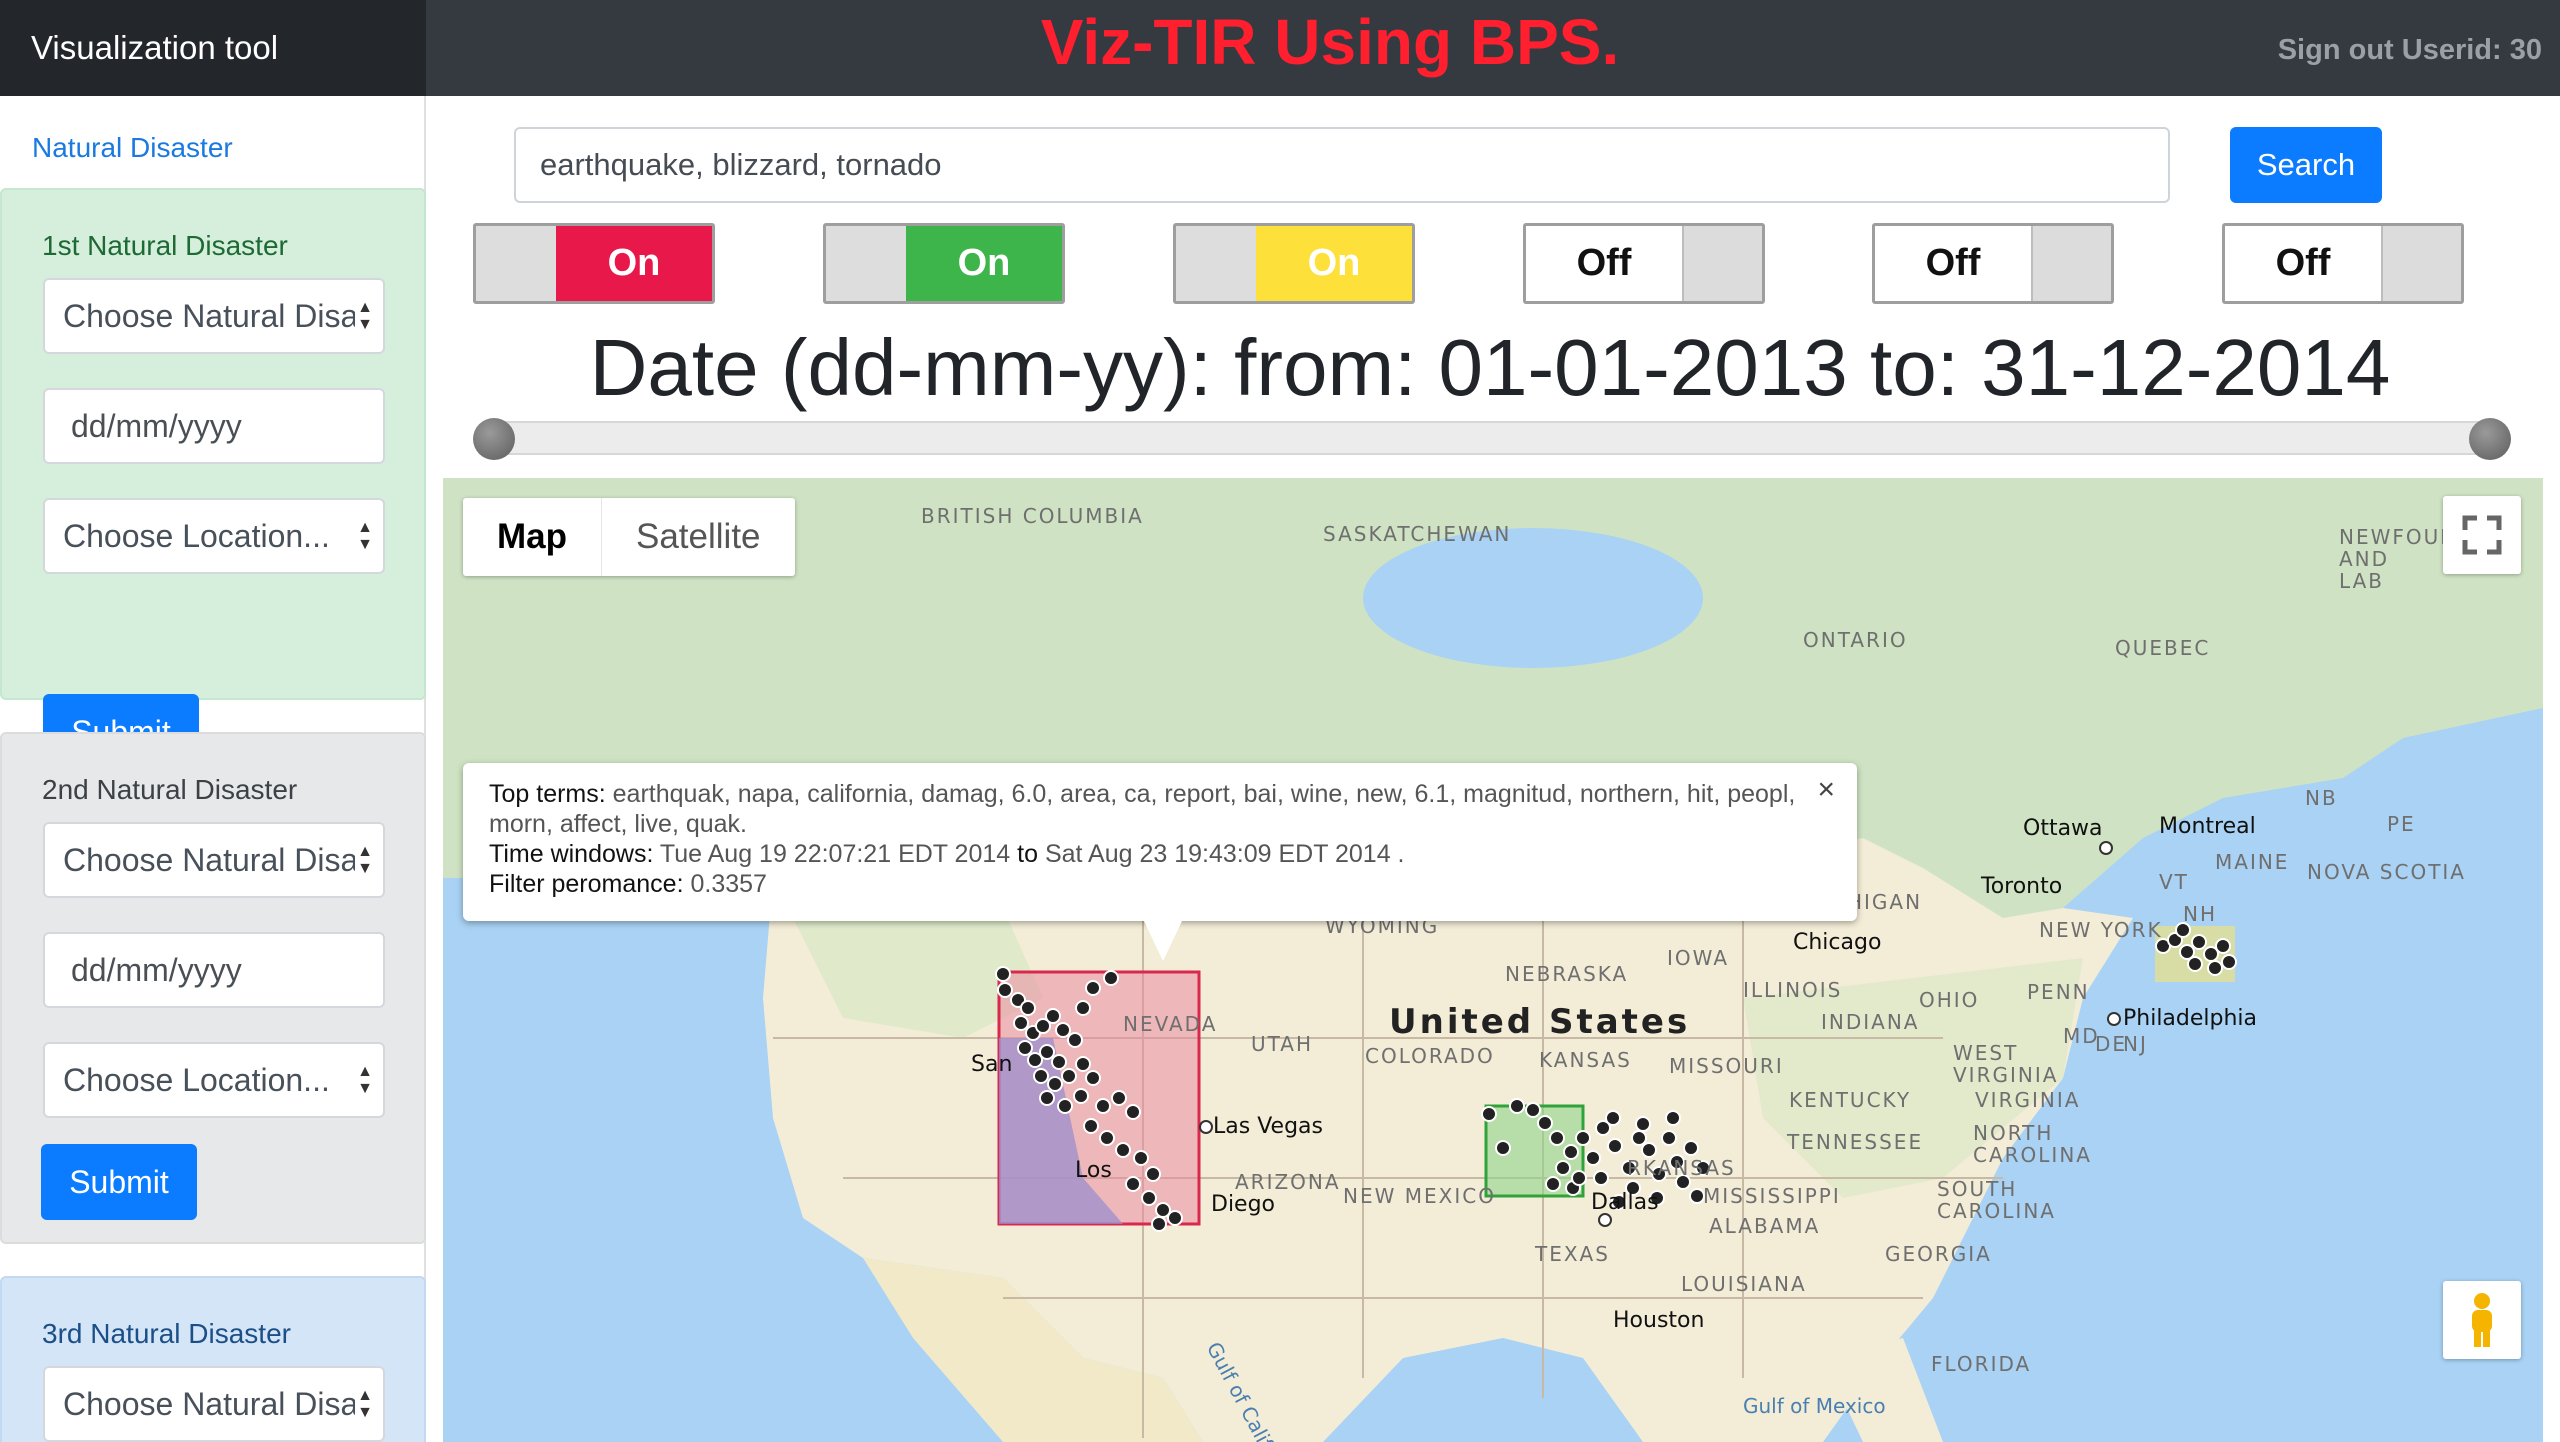  Describe the element at coordinates (1793, 990) in the screenshot. I see `map-label: ILLINOIS` at that location.